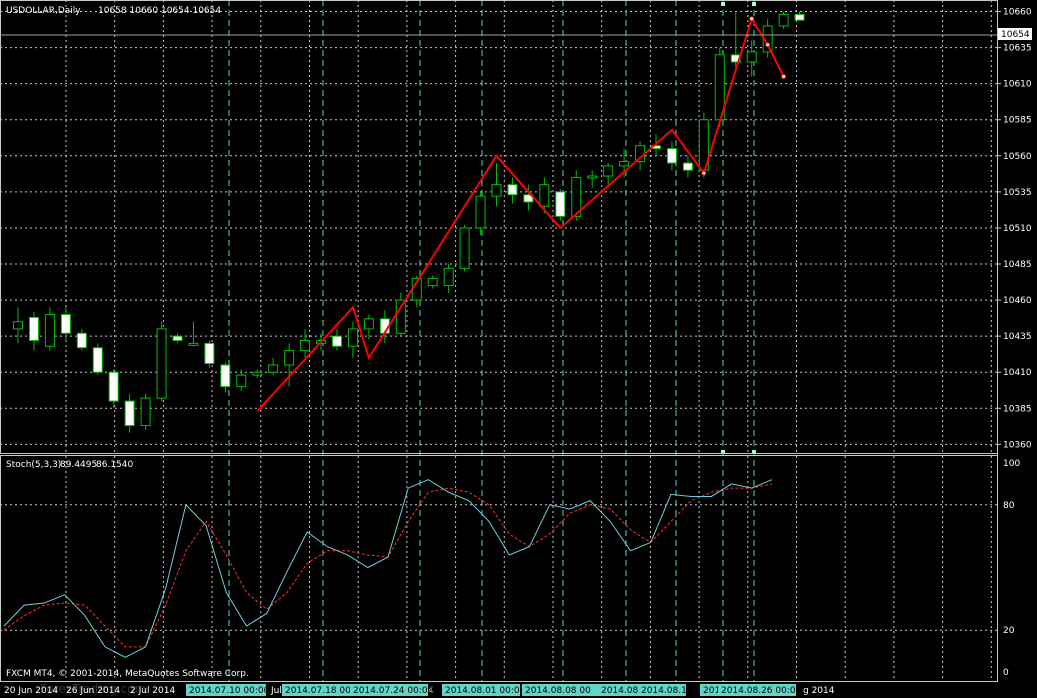 This screenshot has height=698, width=1037. I want to click on price-tick-label: 10610, so click(1017, 85).